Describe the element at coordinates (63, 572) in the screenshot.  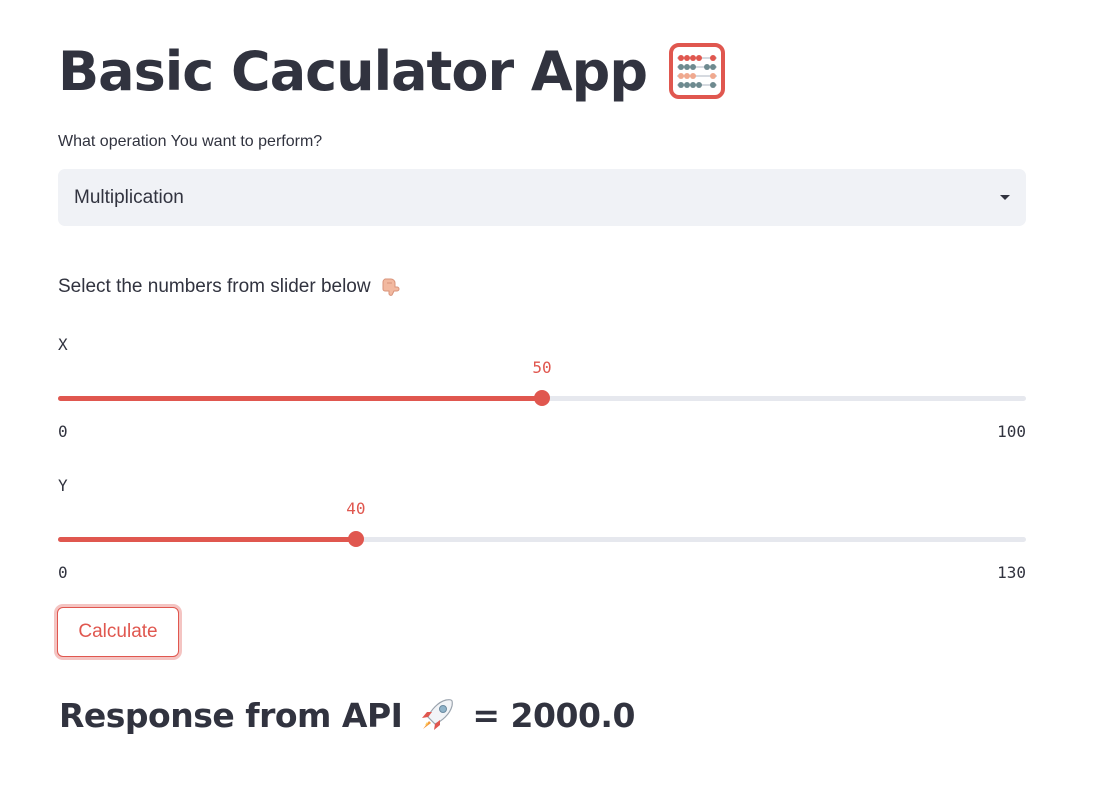
I see `slider-y-min: 0` at that location.